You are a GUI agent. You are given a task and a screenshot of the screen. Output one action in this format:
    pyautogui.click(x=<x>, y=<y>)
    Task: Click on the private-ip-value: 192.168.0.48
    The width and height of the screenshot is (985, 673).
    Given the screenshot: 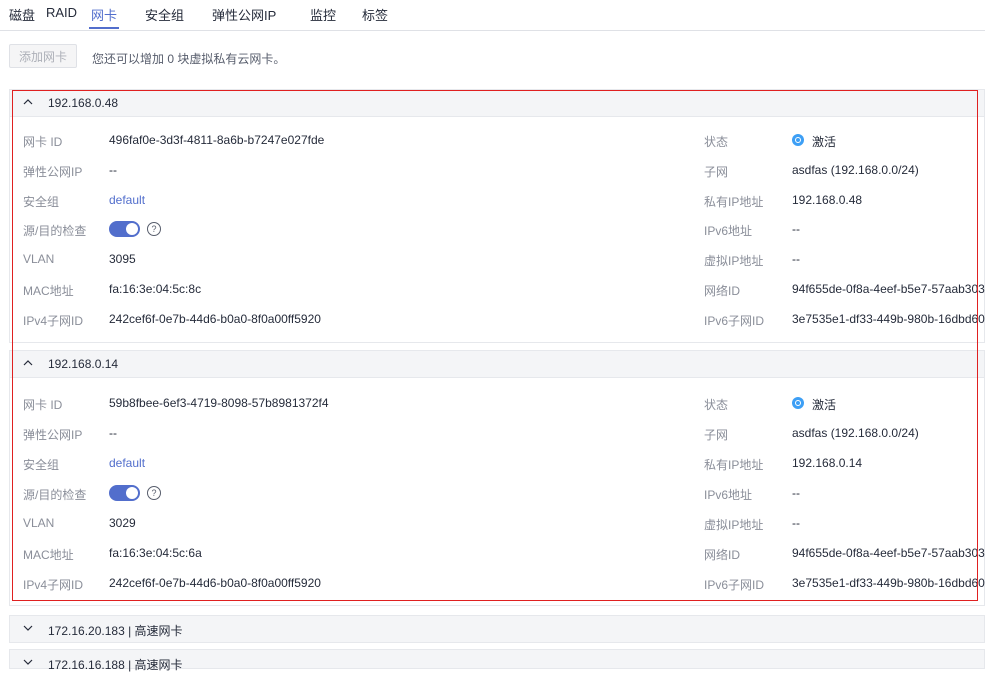 What is the action you would take?
    pyautogui.click(x=827, y=200)
    